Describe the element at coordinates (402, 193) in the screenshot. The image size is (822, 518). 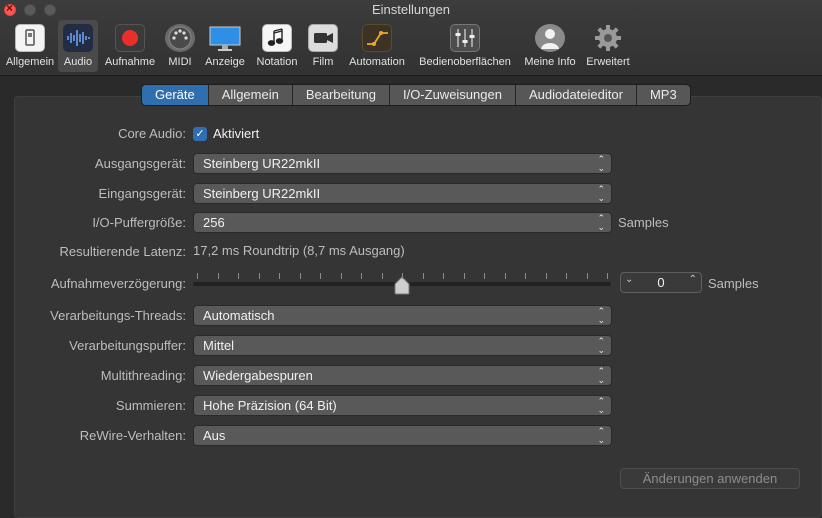
I see `input-device-popup: Steinberg UR22mkII ⌃ ⌄` at that location.